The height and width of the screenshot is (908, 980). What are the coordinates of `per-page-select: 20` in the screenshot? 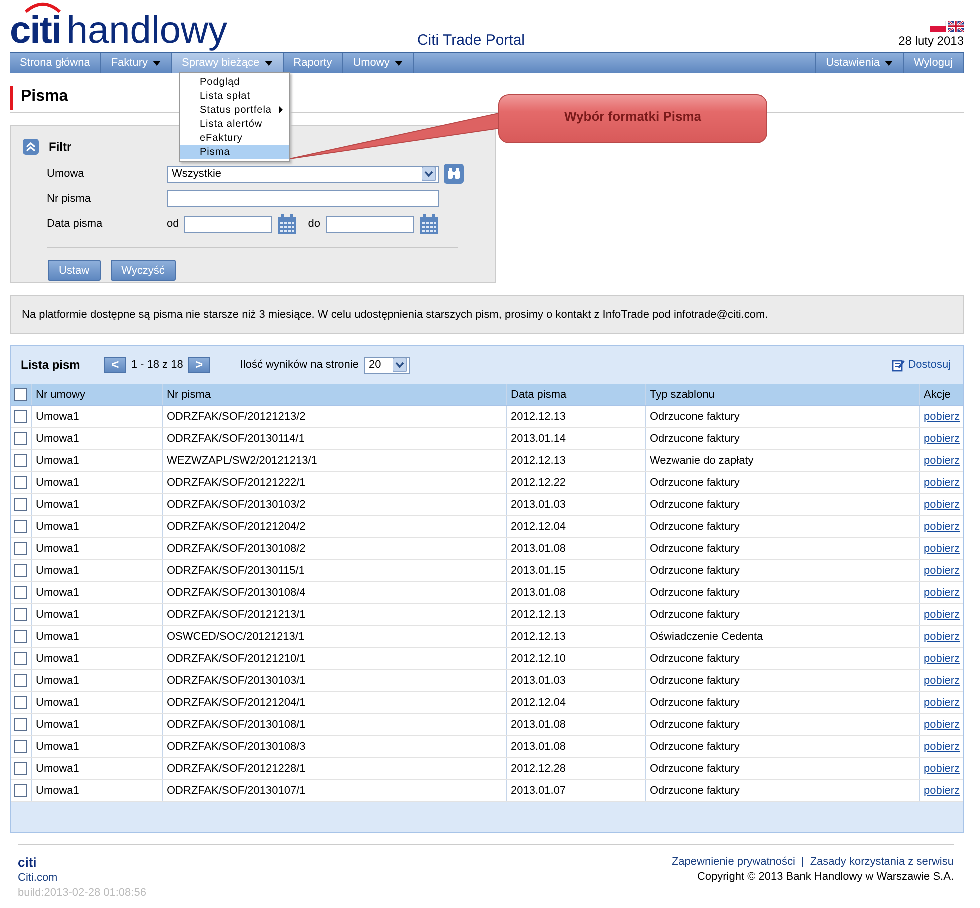 It's located at (387, 365).